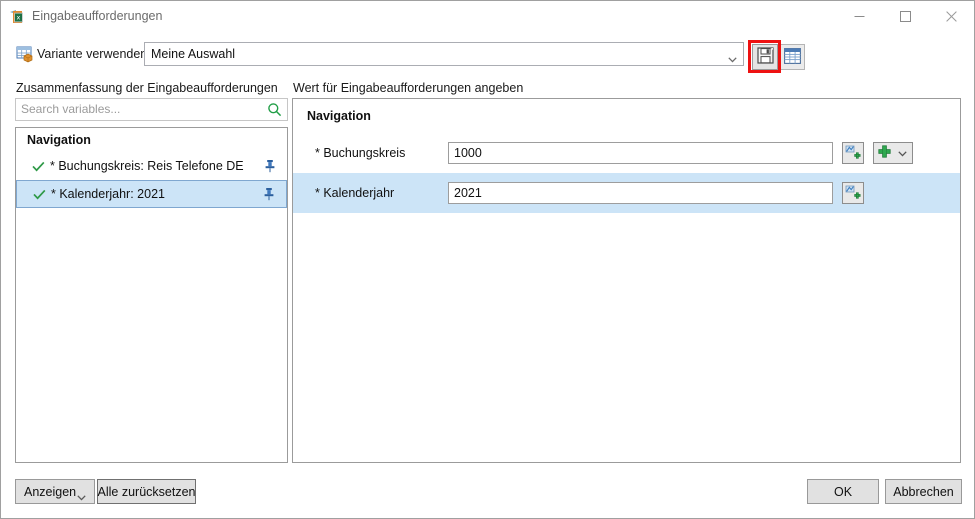 Image resolution: width=975 pixels, height=519 pixels. I want to click on variant-toolbar: Variante verwenden Meine Auswahl, so click(487, 56).